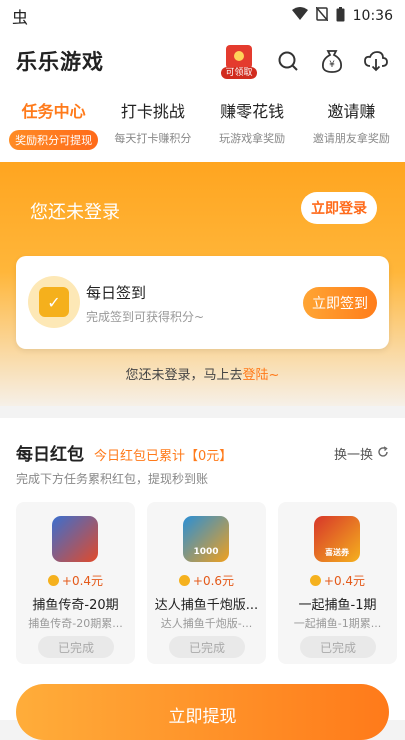 This screenshot has width=405, height=740. I want to click on app-bar: 乐乐游戏 可领取 ¥, so click(202, 61).